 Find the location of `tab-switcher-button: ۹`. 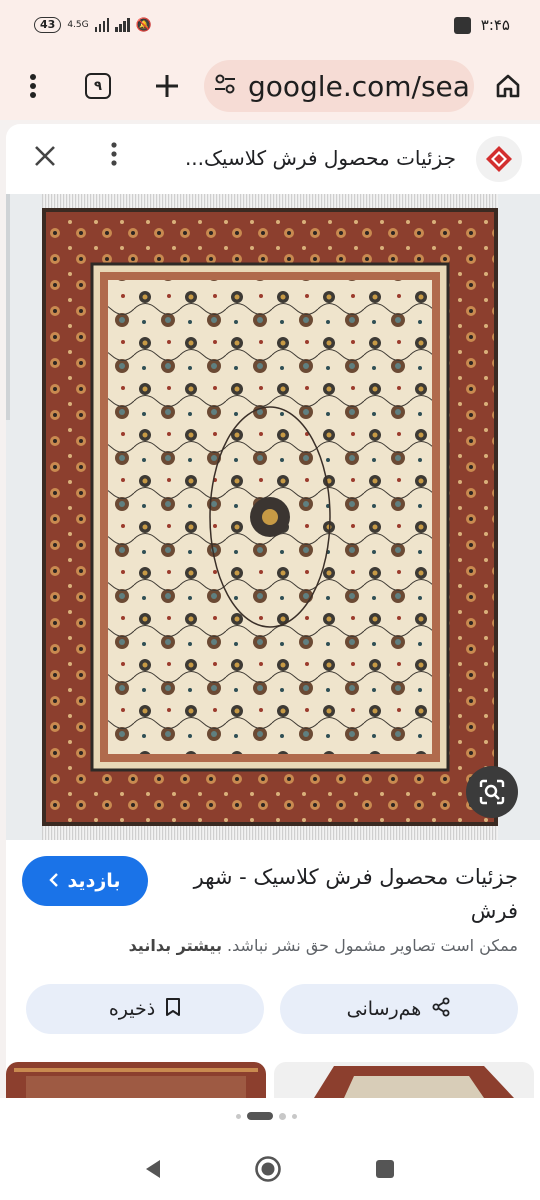

tab-switcher-button: ۹ is located at coordinates (98, 86).